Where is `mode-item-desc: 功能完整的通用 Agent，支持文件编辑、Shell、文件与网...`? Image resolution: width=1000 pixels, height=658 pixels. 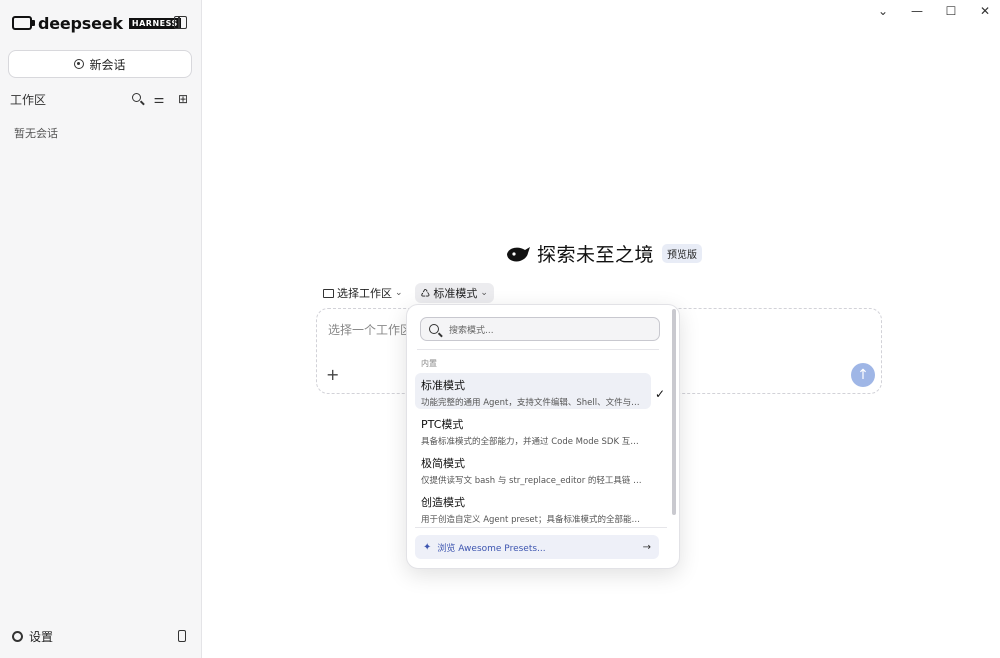
mode-item-desc: 功能完整的通用 Agent，支持文件编辑、Shell、文件与网... is located at coordinates (533, 403).